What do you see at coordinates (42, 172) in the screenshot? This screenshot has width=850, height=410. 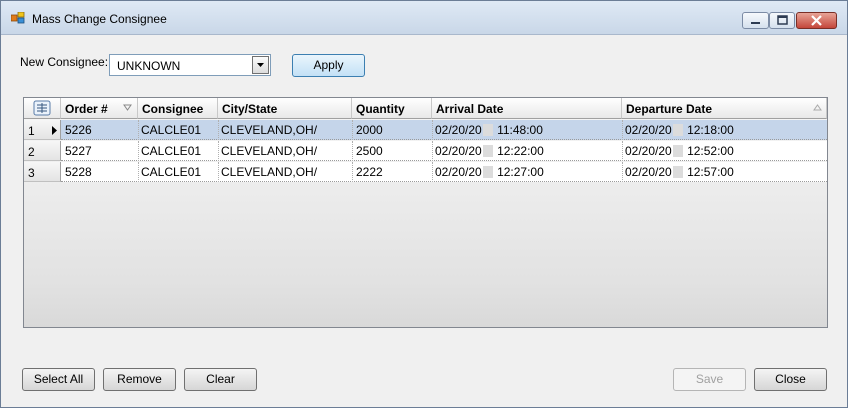 I see `row-header: 3` at bounding box center [42, 172].